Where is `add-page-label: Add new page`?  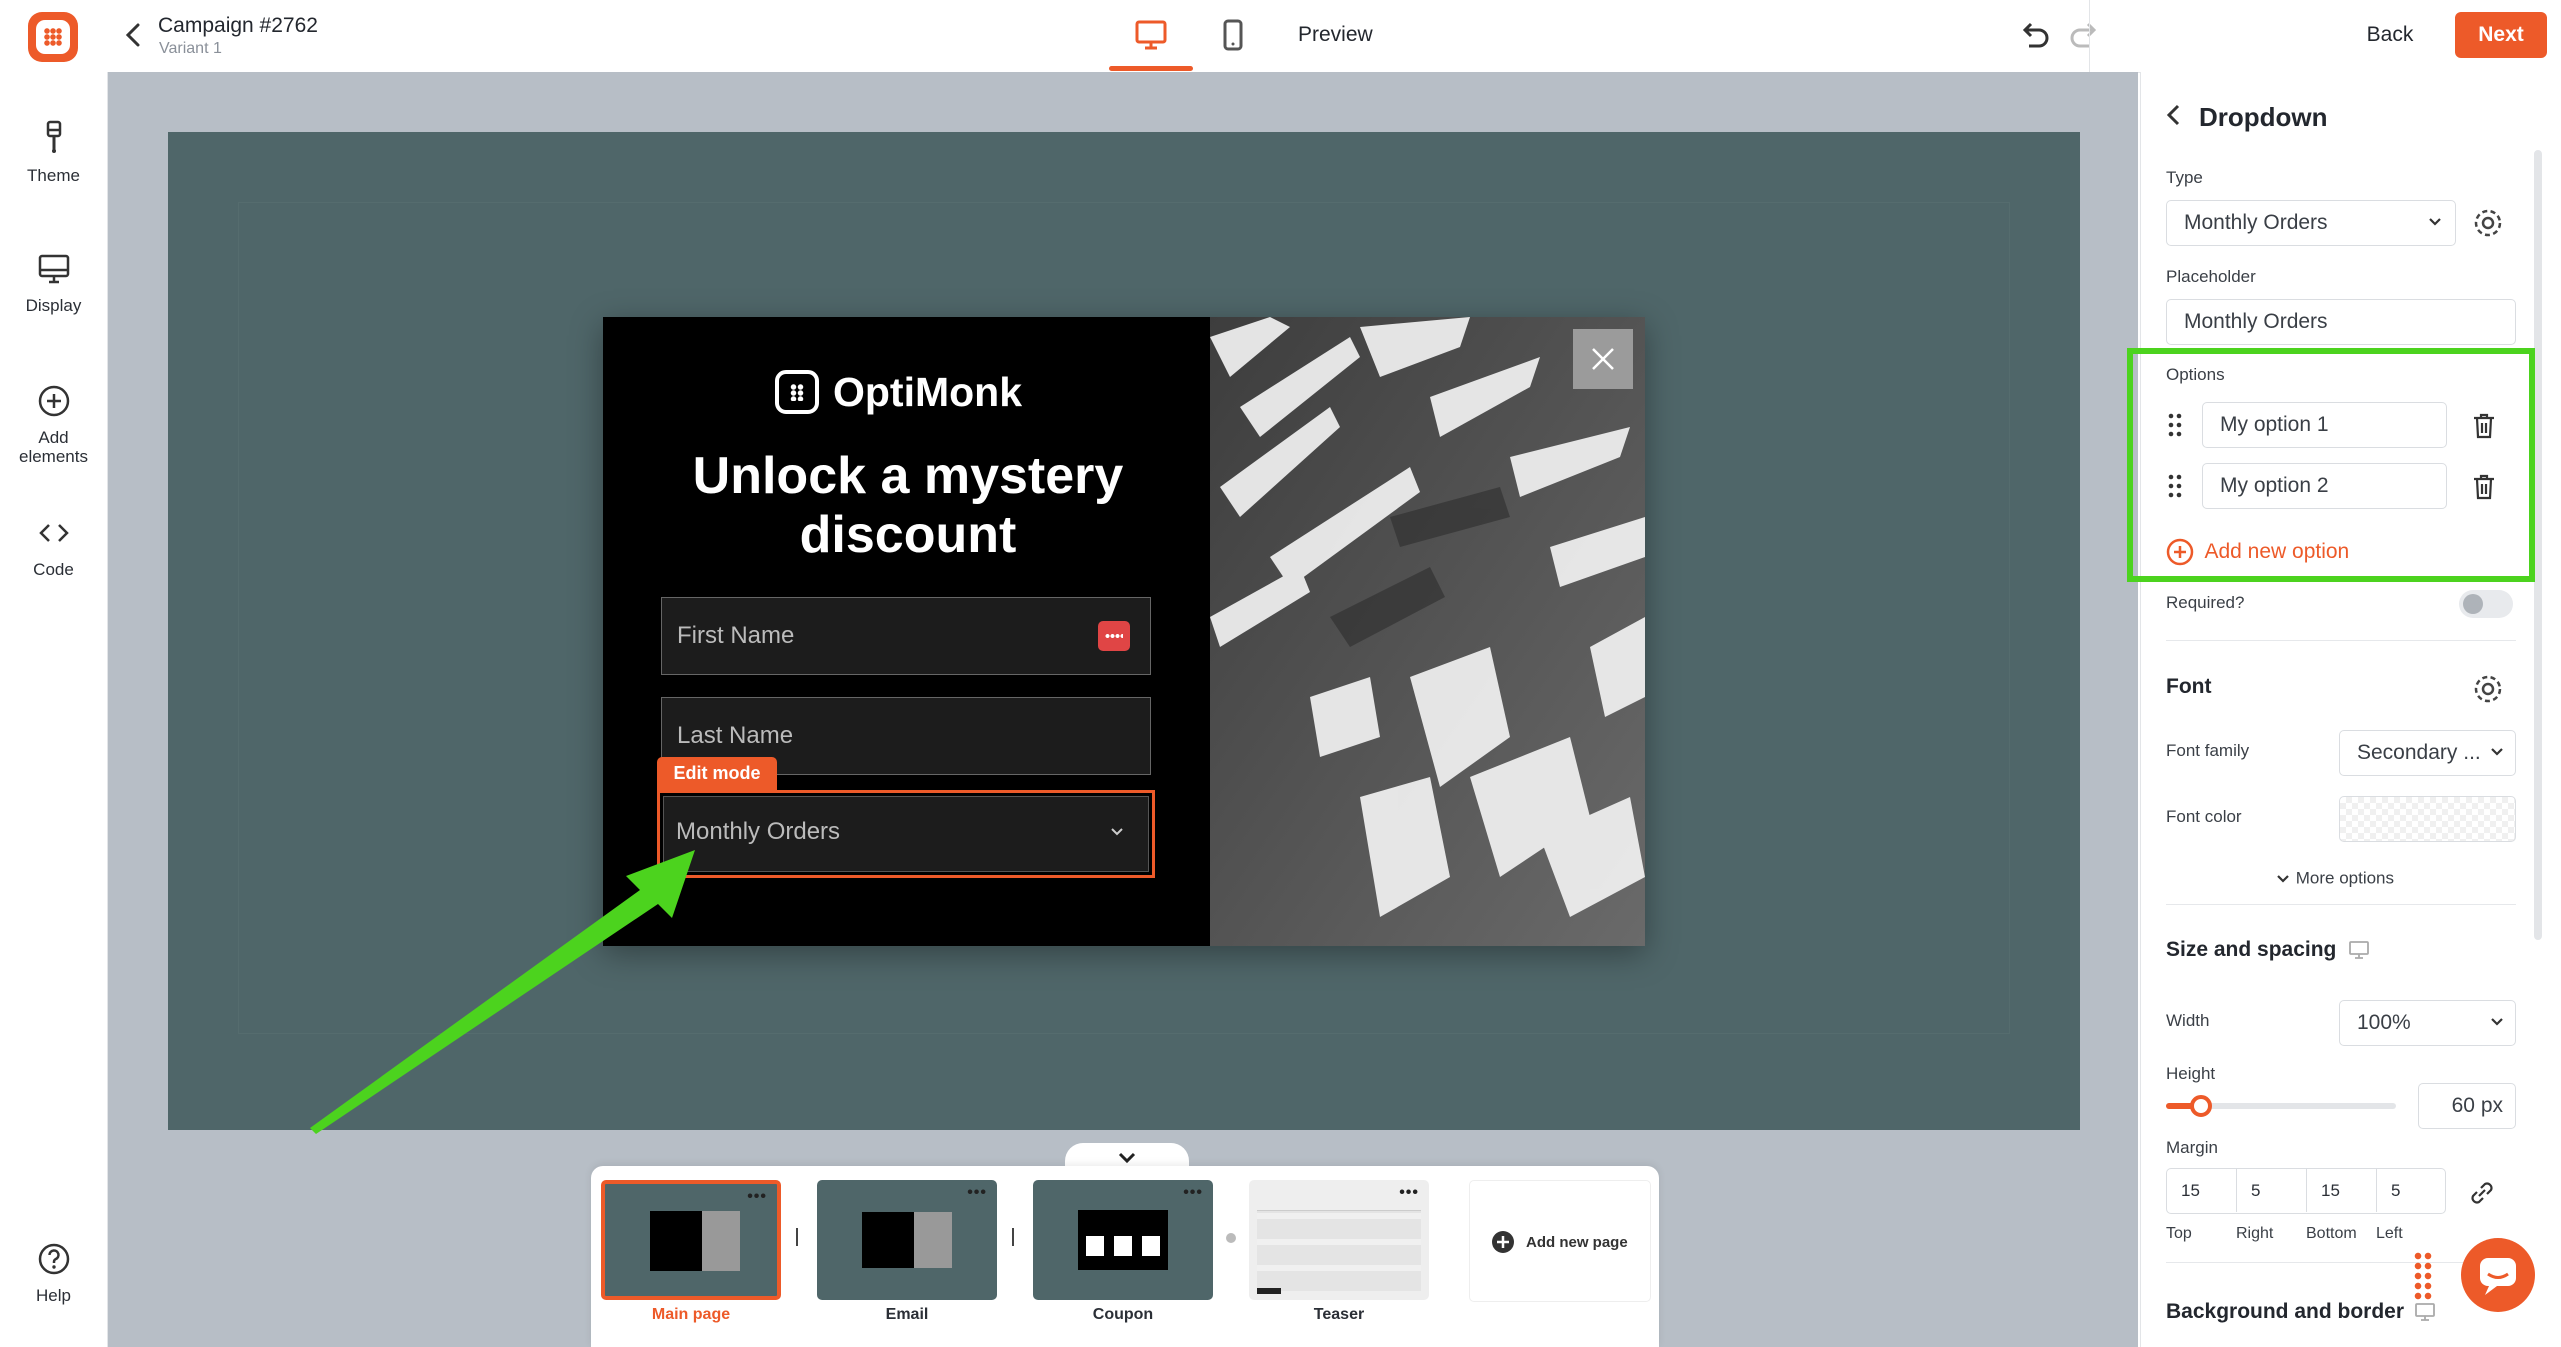
add-page-label: Add new page is located at coordinates (1577, 1242).